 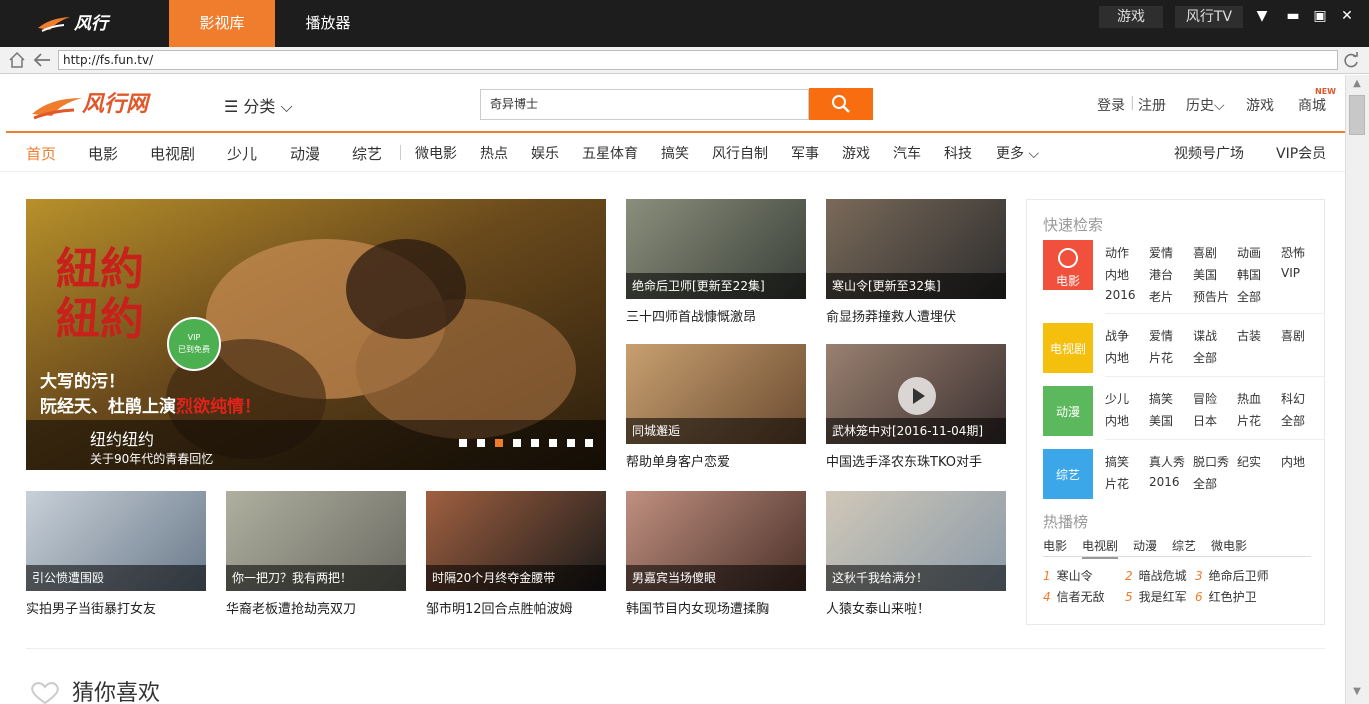 I want to click on video-thumbnail: 武林笼中对[2016-11-04期], so click(x=916, y=394).